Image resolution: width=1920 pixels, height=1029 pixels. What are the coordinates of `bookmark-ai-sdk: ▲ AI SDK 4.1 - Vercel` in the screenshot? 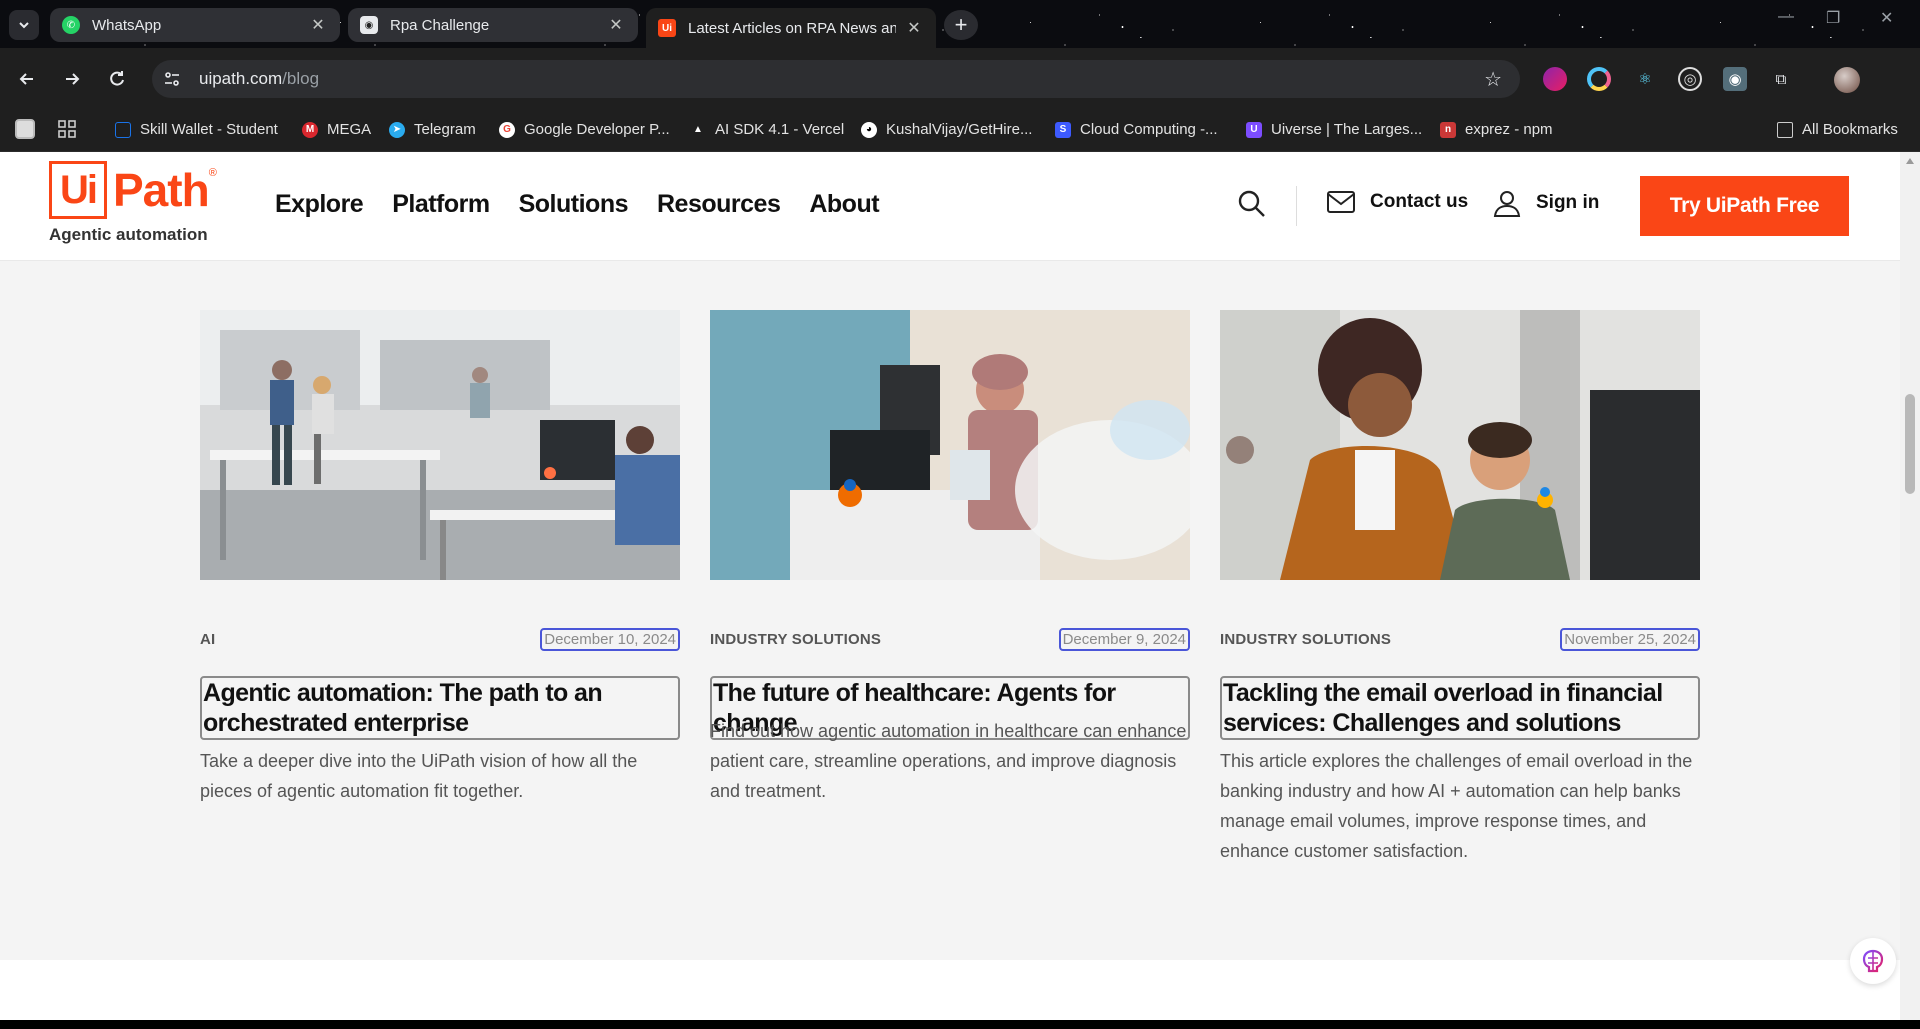 It's located at (767, 129).